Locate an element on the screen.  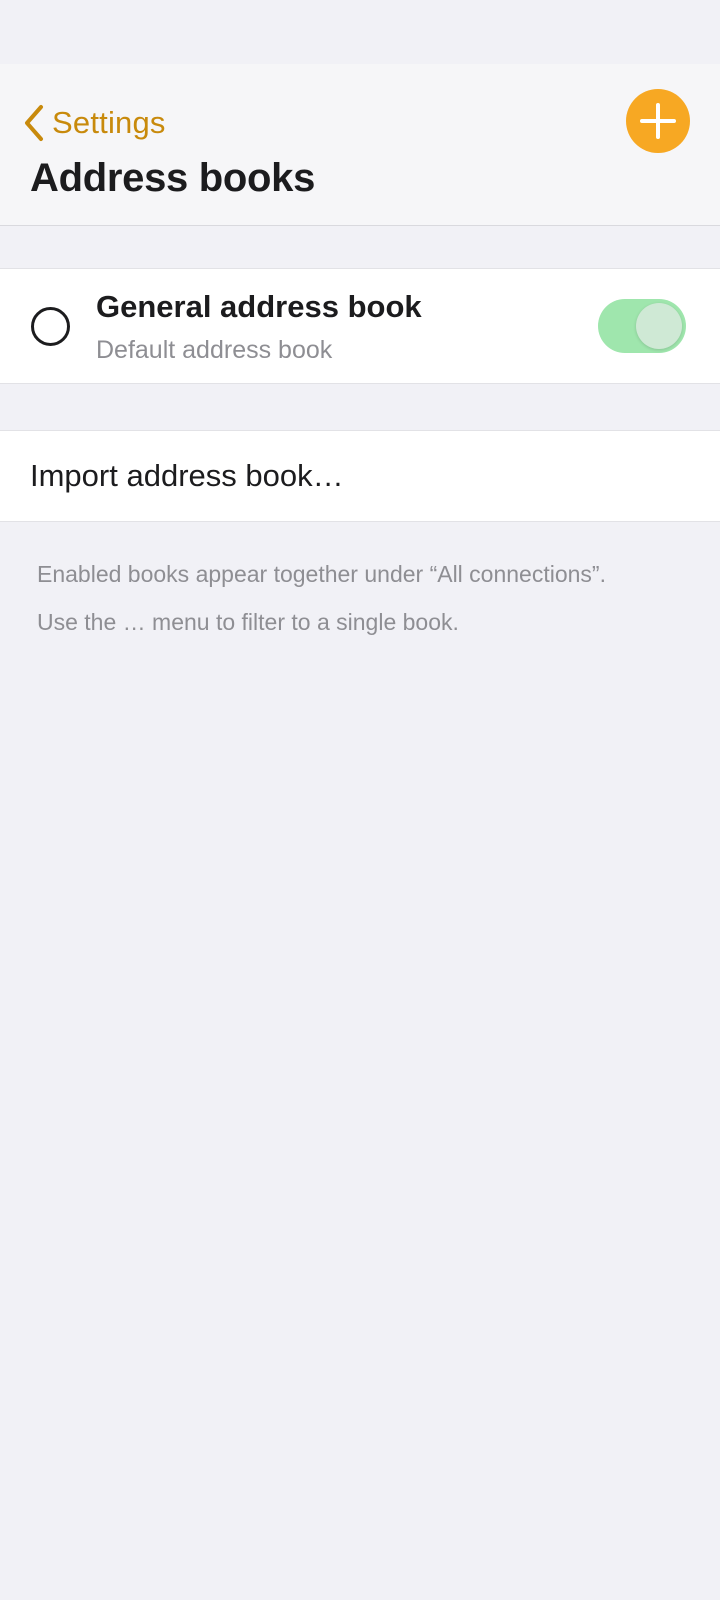
back-button: Settings is located at coordinates (94, 123).